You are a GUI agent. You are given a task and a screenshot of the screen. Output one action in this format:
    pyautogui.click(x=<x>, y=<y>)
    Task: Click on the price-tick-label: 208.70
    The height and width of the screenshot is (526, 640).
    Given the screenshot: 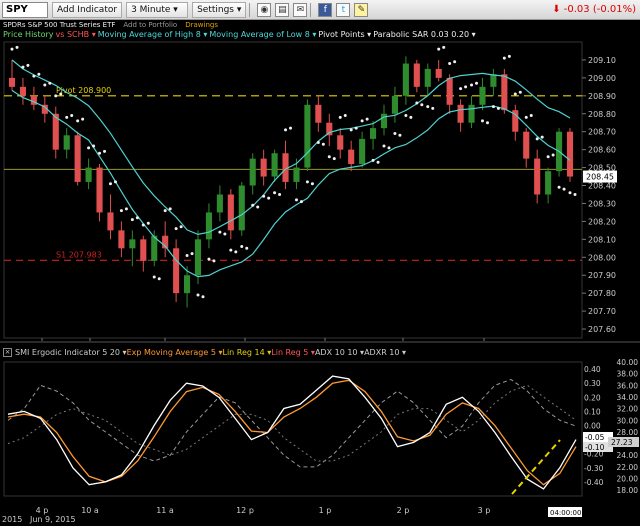 What is the action you would take?
    pyautogui.click(x=602, y=132)
    